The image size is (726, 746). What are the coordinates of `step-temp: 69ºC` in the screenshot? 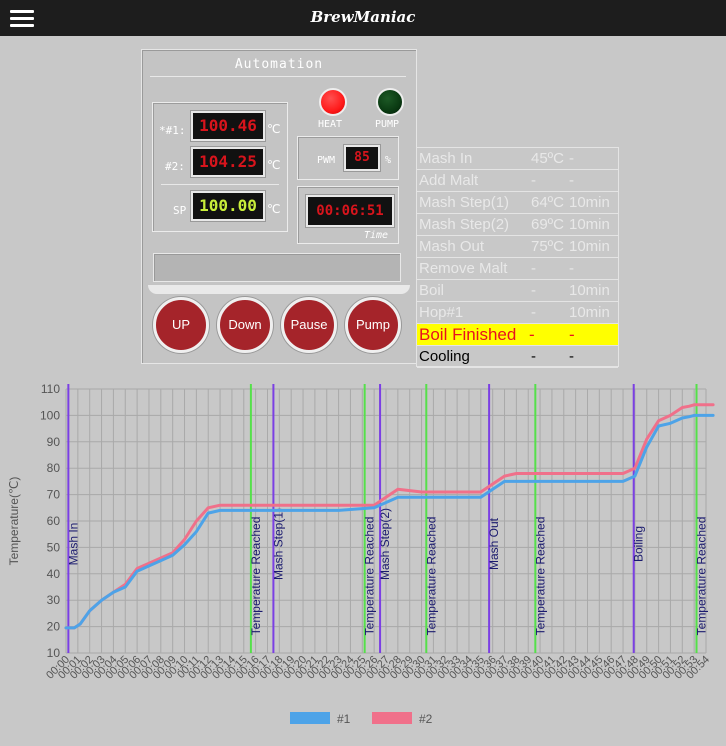 It's located at (547, 224).